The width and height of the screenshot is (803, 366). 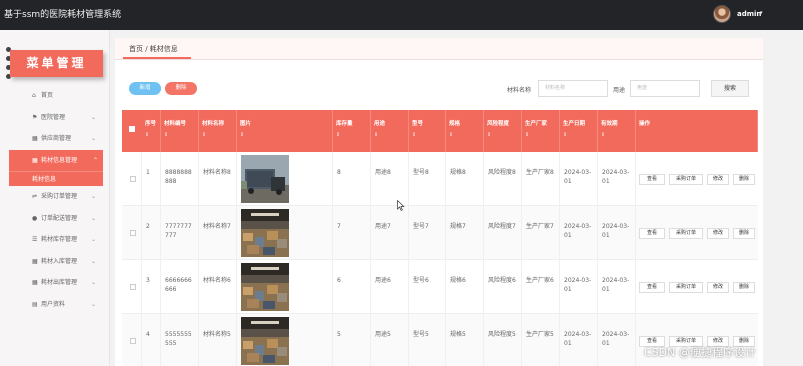 What do you see at coordinates (56, 178) in the screenshot?
I see `sidebar-subitem-materials: 耗材信息` at bounding box center [56, 178].